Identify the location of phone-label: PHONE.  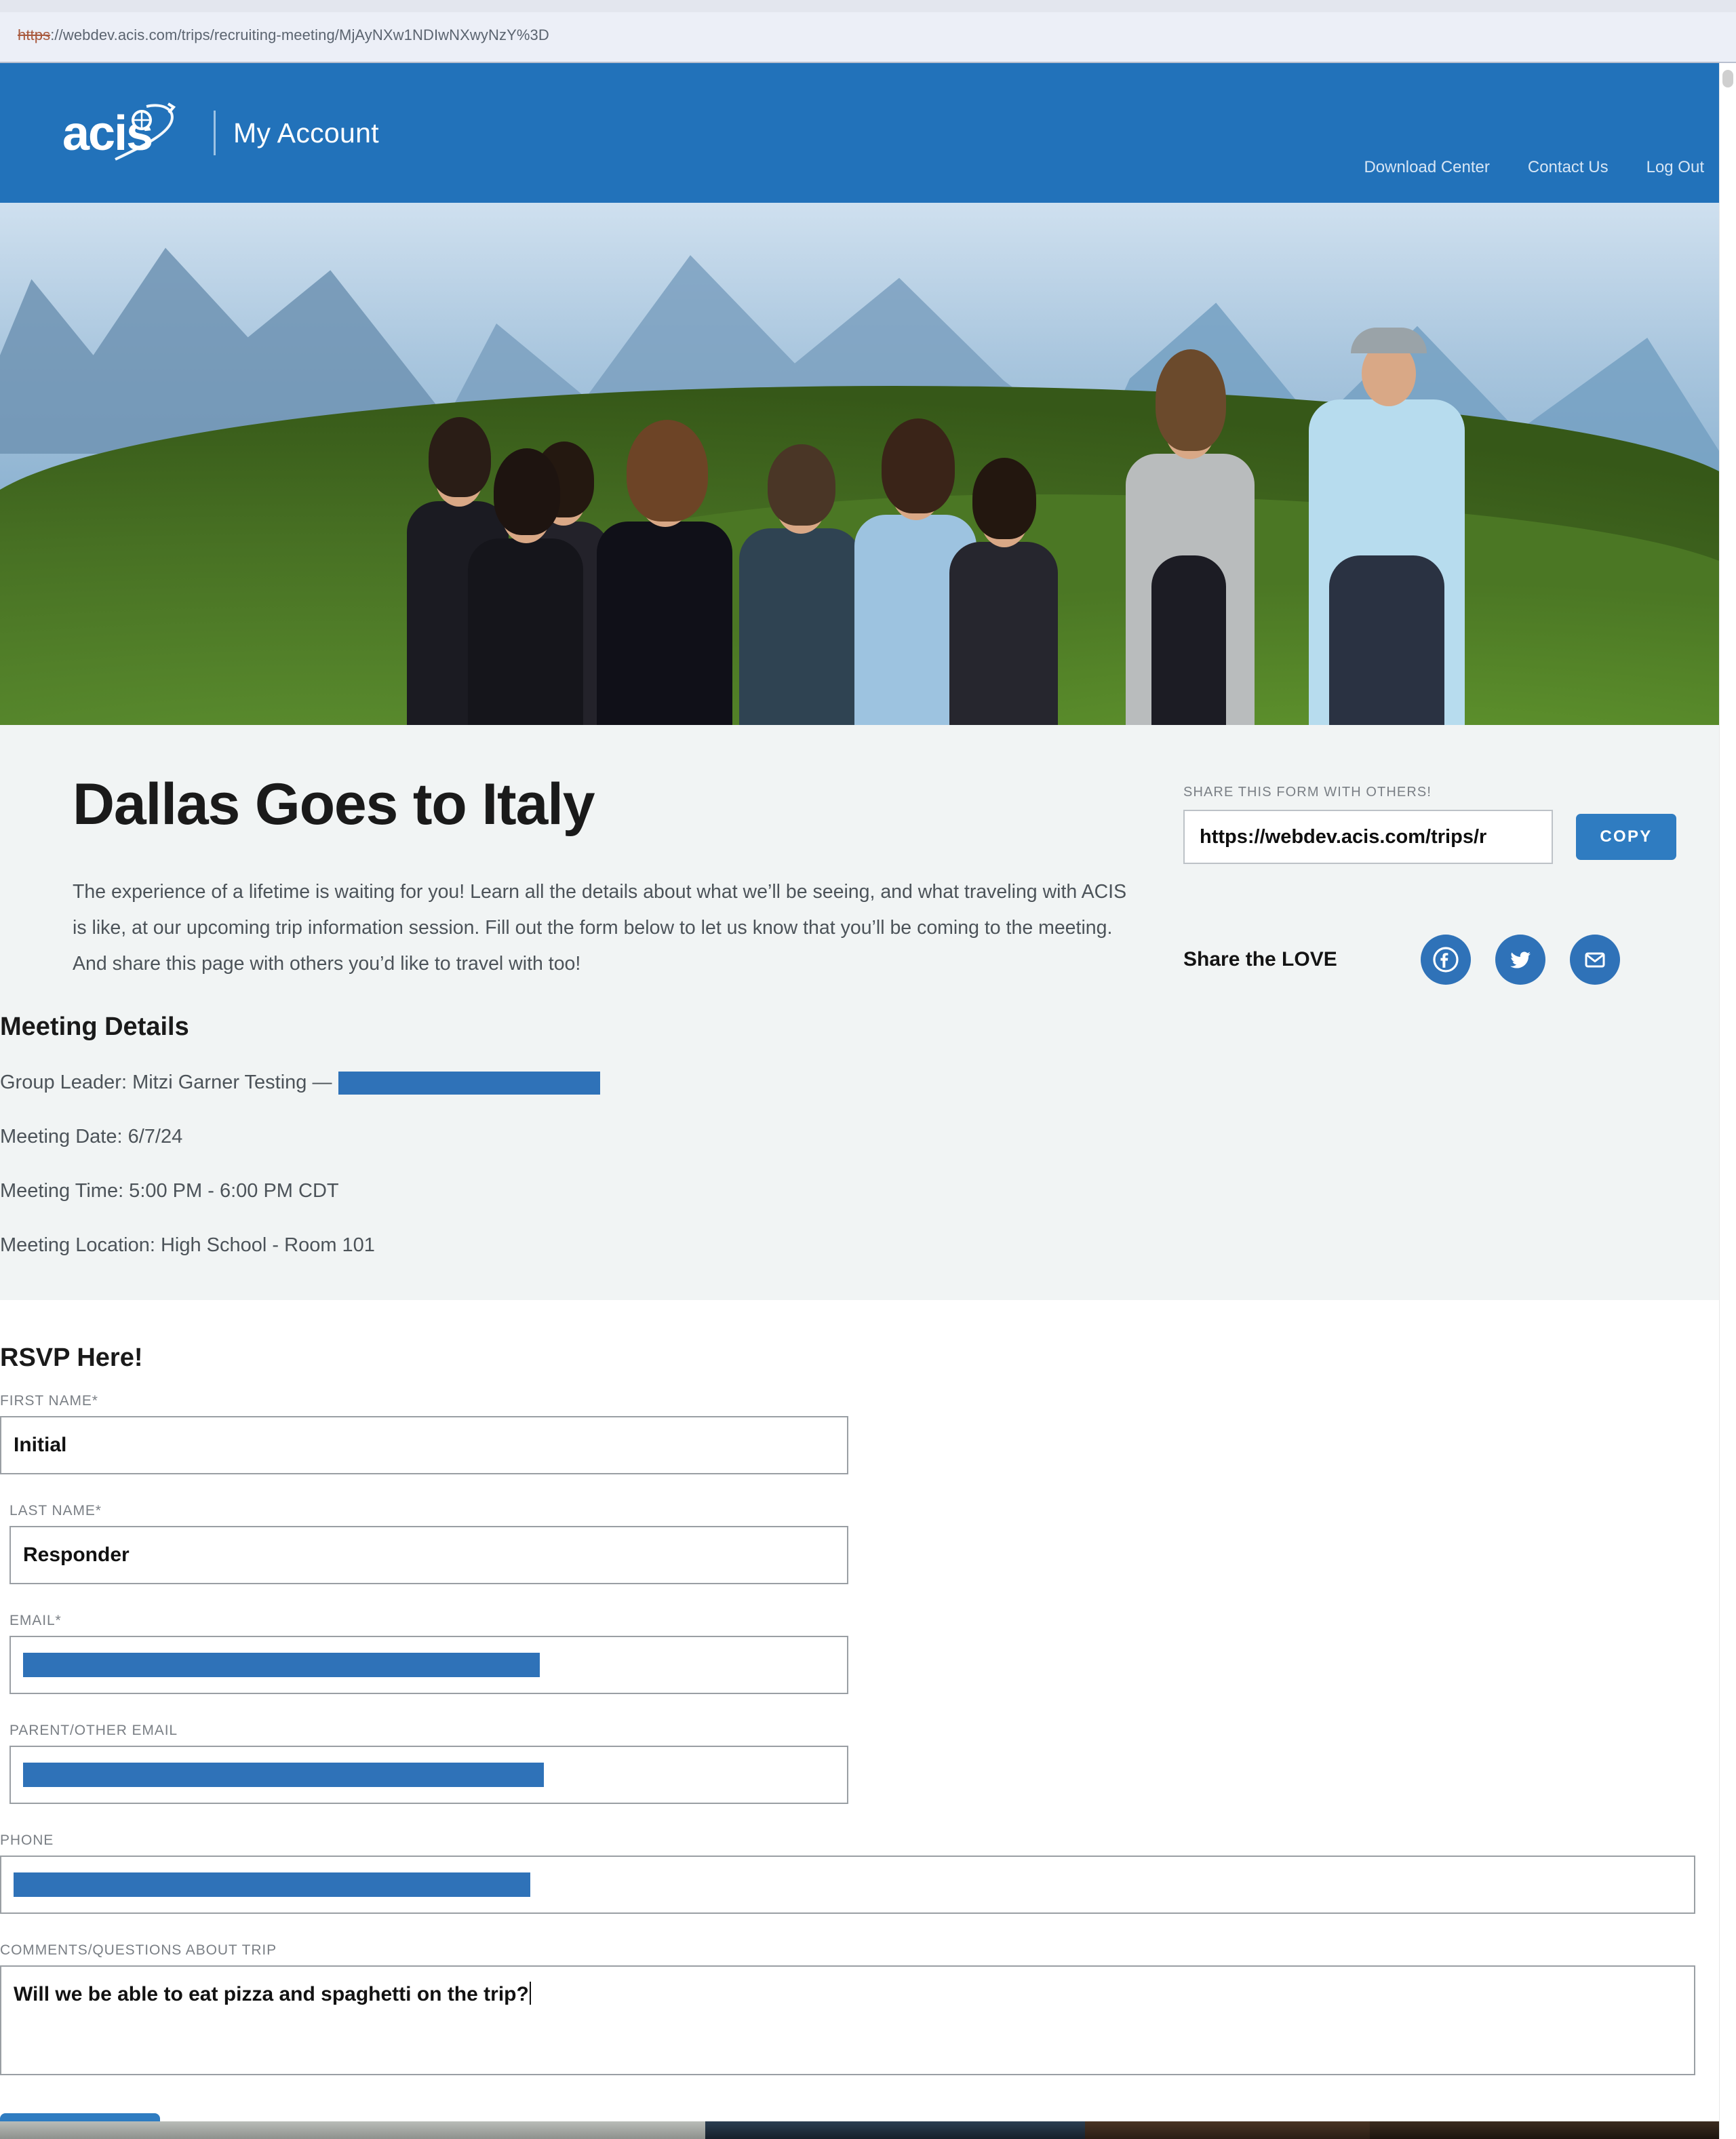
(27, 1840).